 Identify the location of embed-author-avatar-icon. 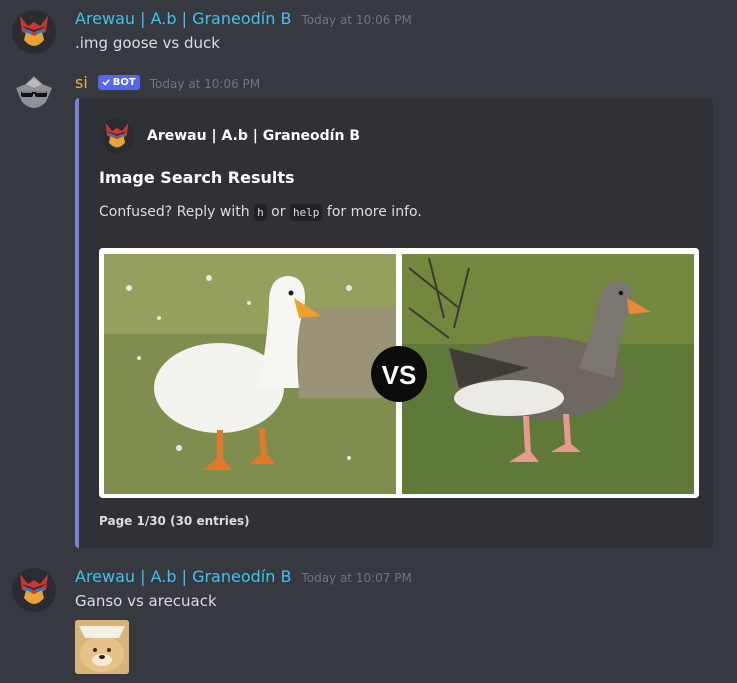
(117, 136).